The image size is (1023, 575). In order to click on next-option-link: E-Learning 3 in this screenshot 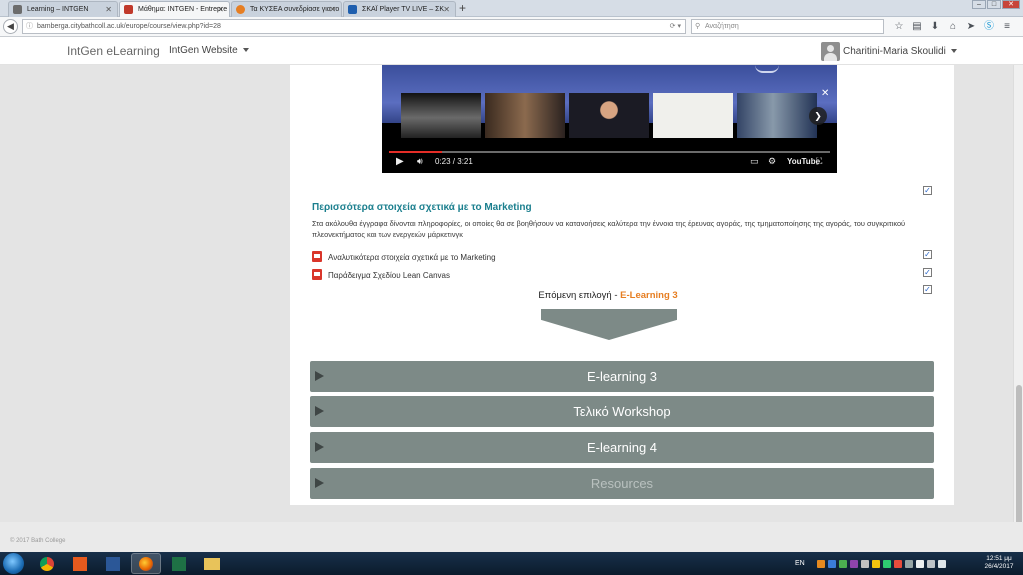, I will do `click(649, 295)`.